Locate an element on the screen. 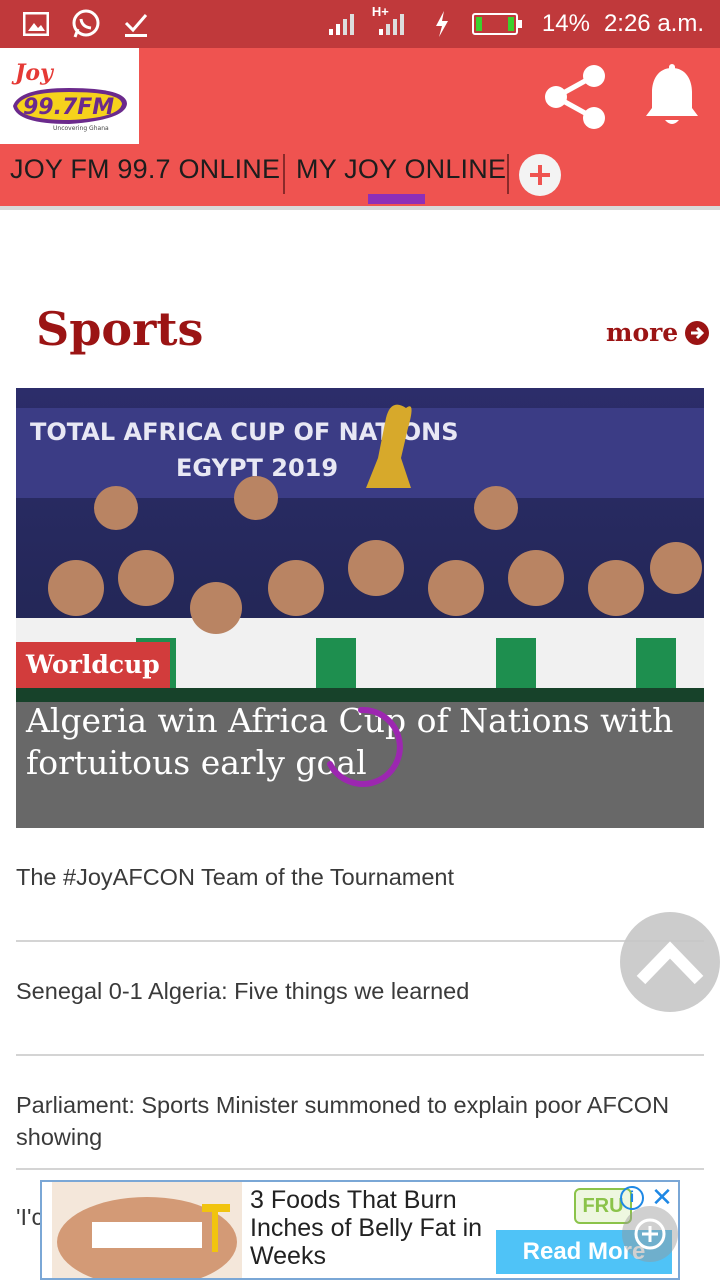 This screenshot has height=1280, width=720. battery-icon is located at coordinates (496, 24).